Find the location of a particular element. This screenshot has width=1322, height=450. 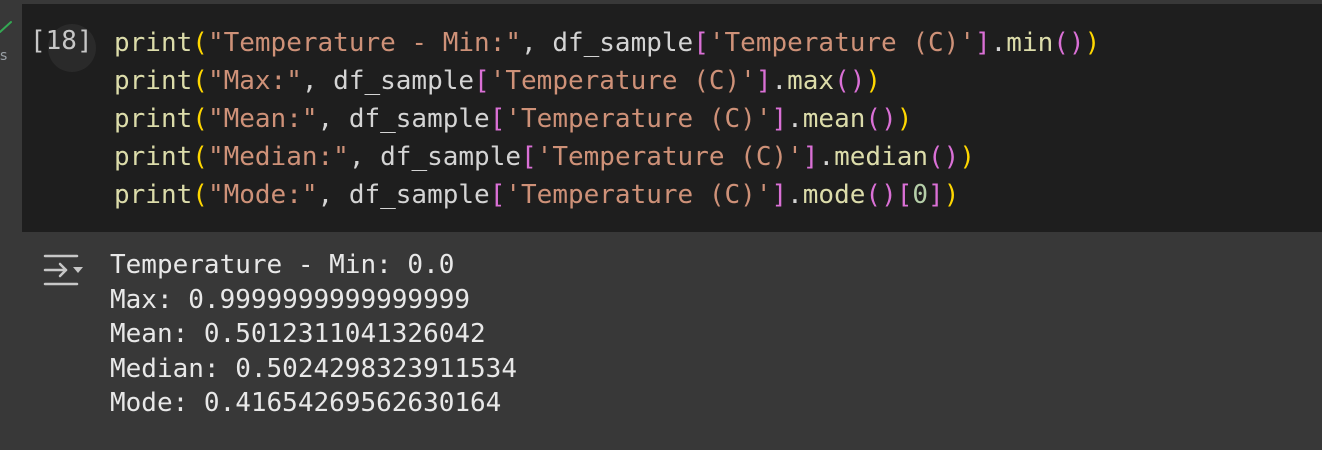

code-token: "Mean:" is located at coordinates (262, 119).